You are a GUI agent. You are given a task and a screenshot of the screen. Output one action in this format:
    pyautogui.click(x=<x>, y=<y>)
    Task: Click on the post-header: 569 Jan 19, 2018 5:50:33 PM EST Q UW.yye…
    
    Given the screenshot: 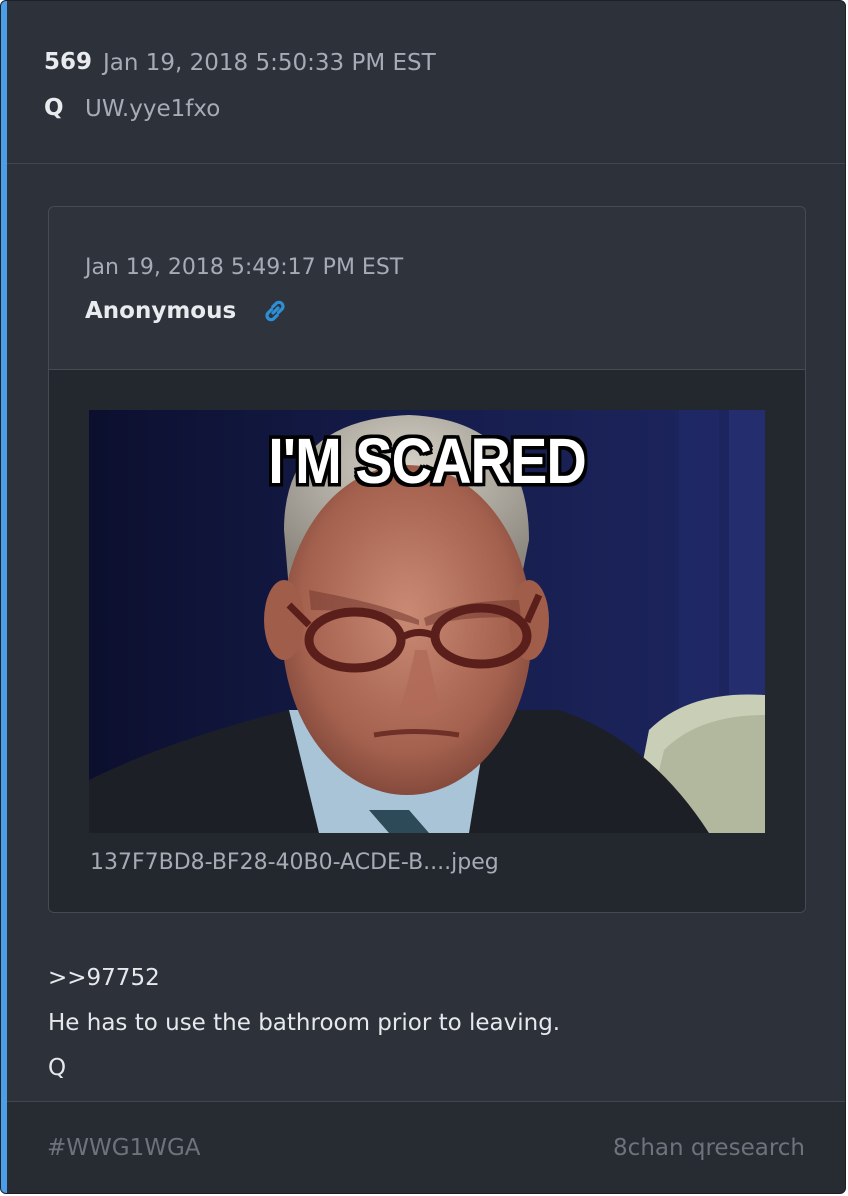 What is the action you would take?
    pyautogui.click(x=426, y=82)
    